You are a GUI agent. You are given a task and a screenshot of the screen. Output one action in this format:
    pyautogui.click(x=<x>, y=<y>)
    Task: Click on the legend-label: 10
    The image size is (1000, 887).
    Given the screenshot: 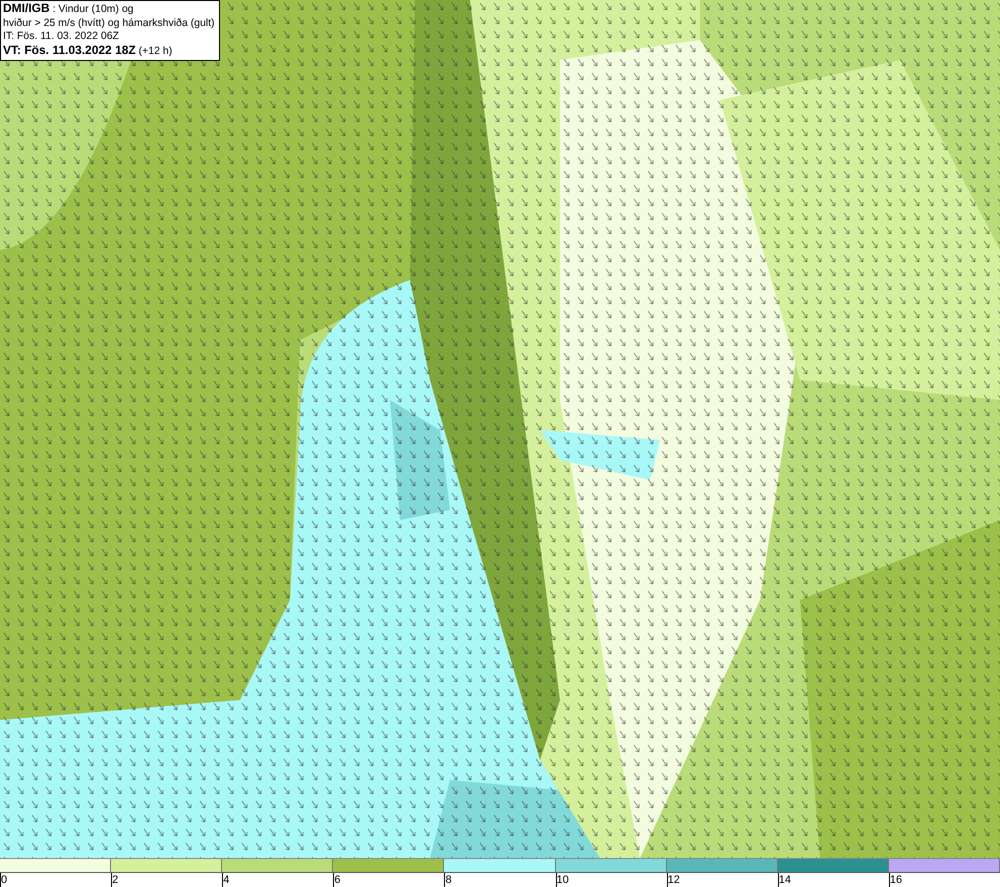 What is the action you would take?
    pyautogui.click(x=562, y=880)
    